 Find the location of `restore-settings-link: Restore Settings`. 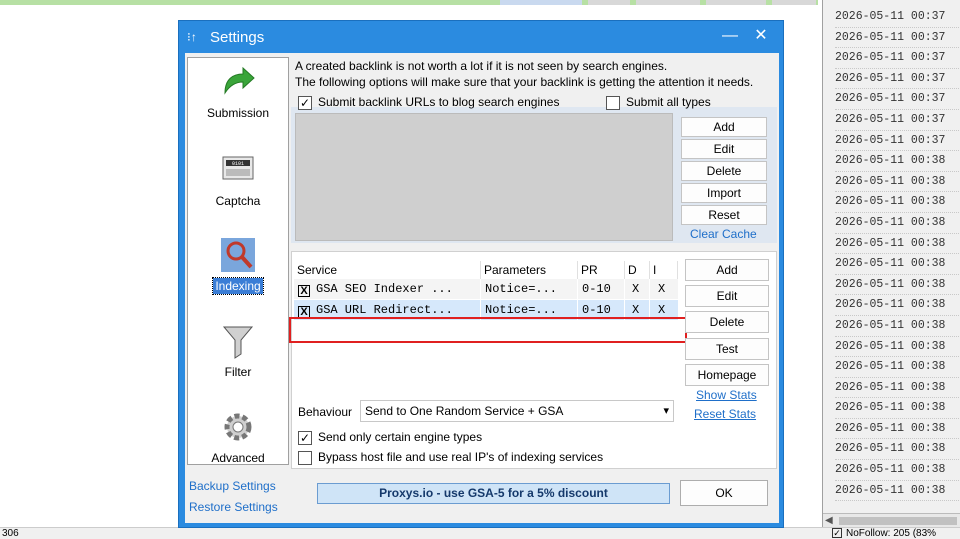

restore-settings-link: Restore Settings is located at coordinates (233, 507).